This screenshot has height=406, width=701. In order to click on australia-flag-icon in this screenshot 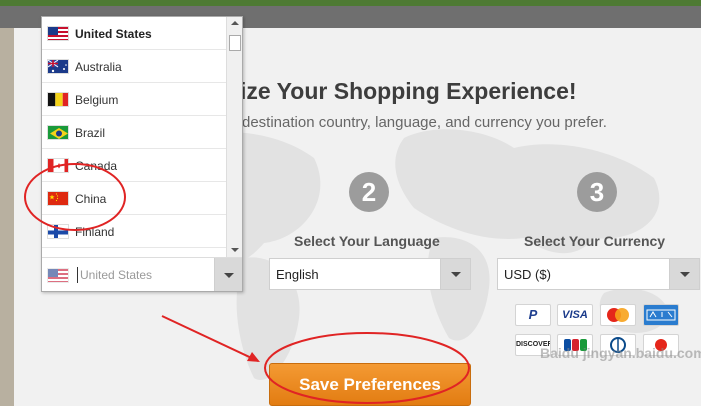, I will do `click(58, 66)`.